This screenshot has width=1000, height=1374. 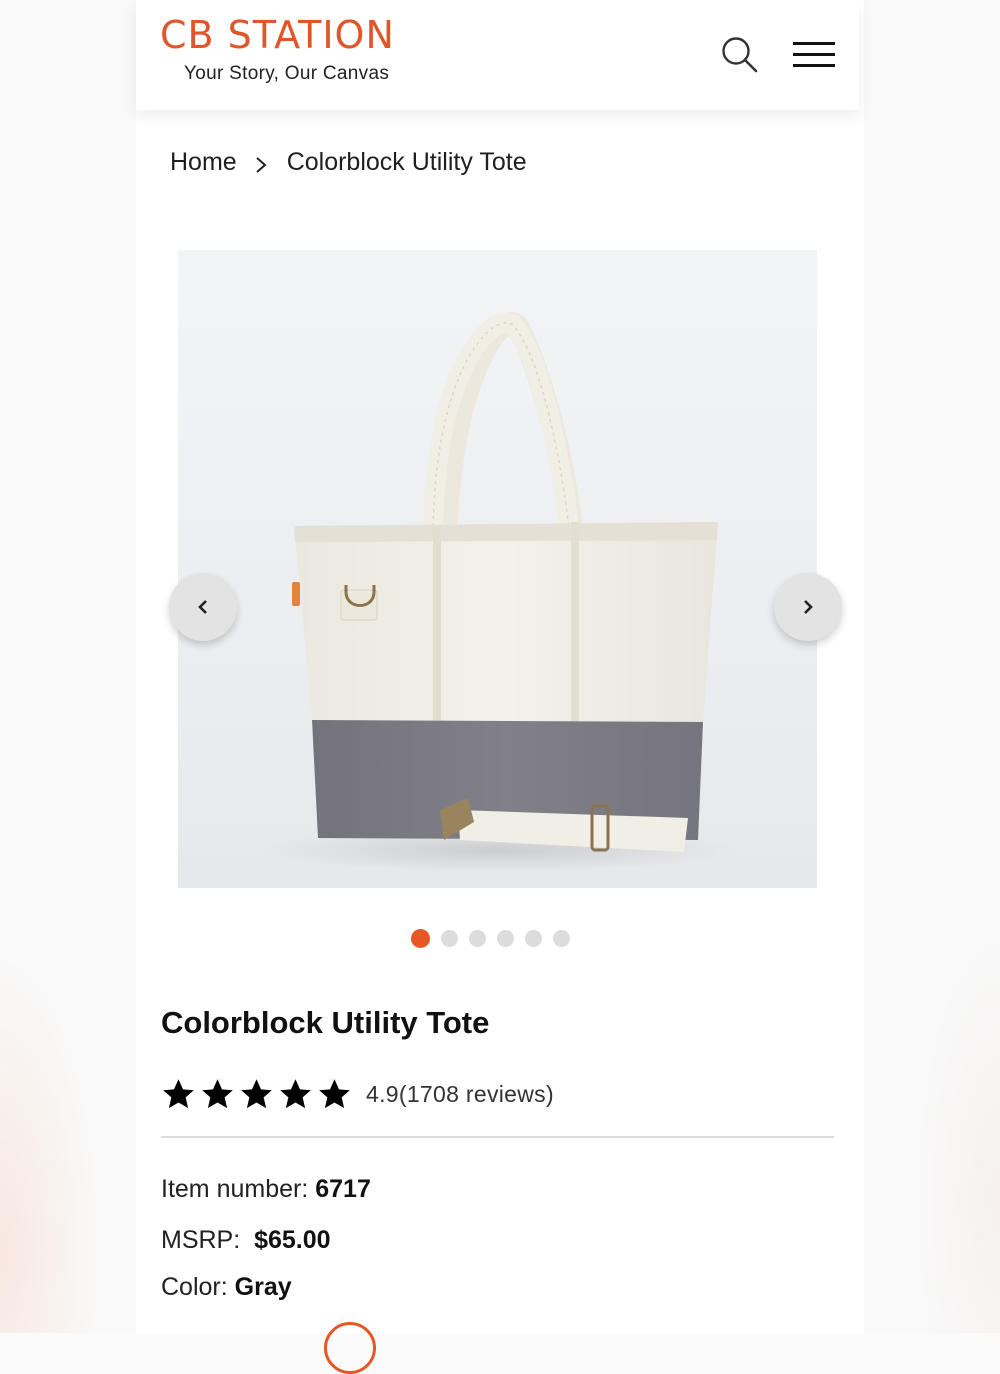 I want to click on breadcrumb-home-link: Home, so click(x=203, y=162).